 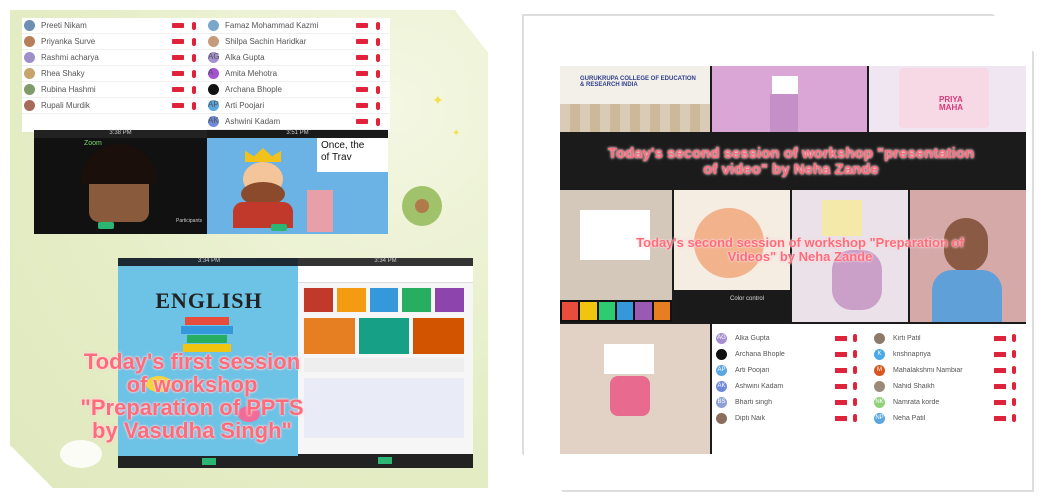 What do you see at coordinates (114, 58) in the screenshot?
I see `participant-row: Rashmi acharya` at bounding box center [114, 58].